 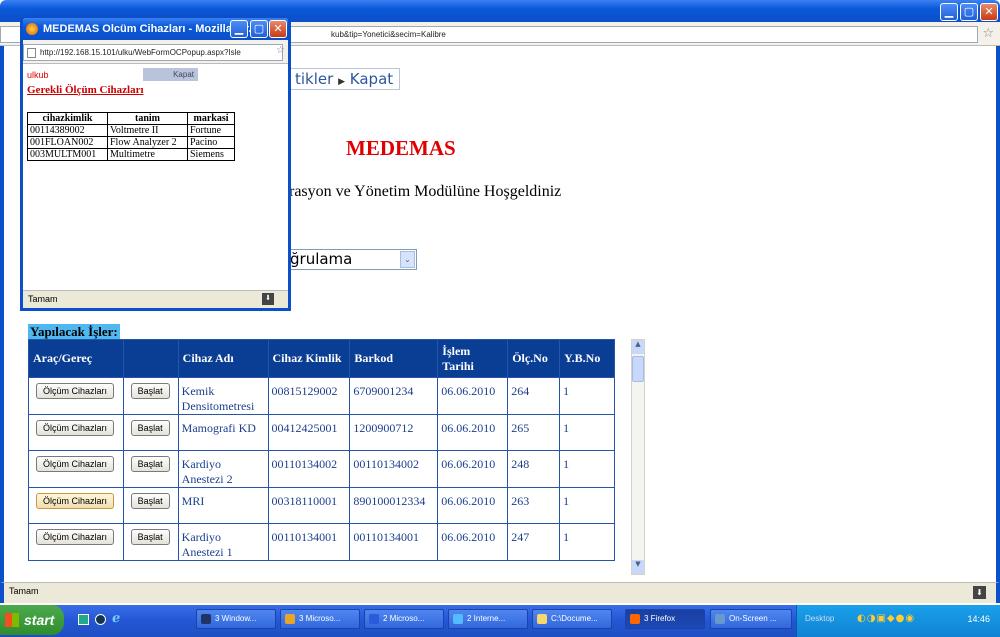 What do you see at coordinates (344, 79) in the screenshot?
I see `menu-bar: tikler ▶ Kapat` at bounding box center [344, 79].